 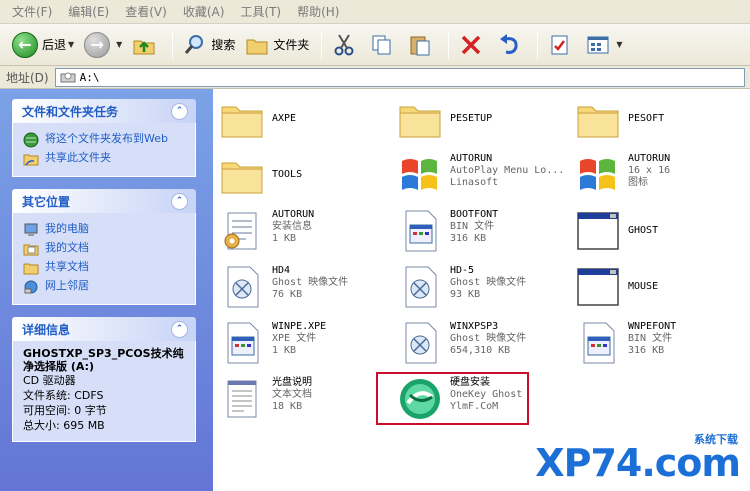 What do you see at coordinates (471, 119) in the screenshot?
I see `file-meta: PESETUP` at bounding box center [471, 119].